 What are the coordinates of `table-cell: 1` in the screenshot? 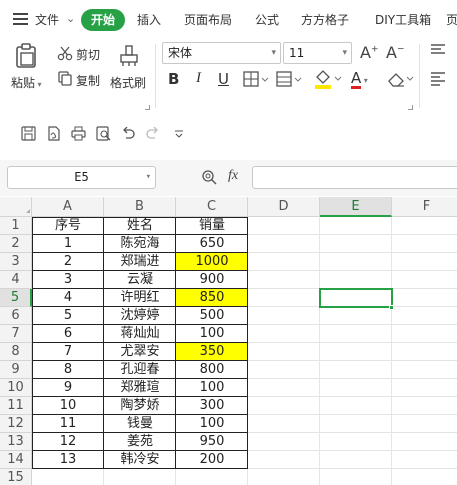 It's located at (68, 244).